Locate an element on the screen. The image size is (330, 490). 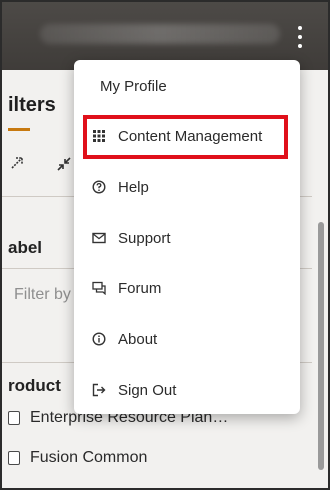
menu-item-label: Content Management is located at coordinates (190, 136).